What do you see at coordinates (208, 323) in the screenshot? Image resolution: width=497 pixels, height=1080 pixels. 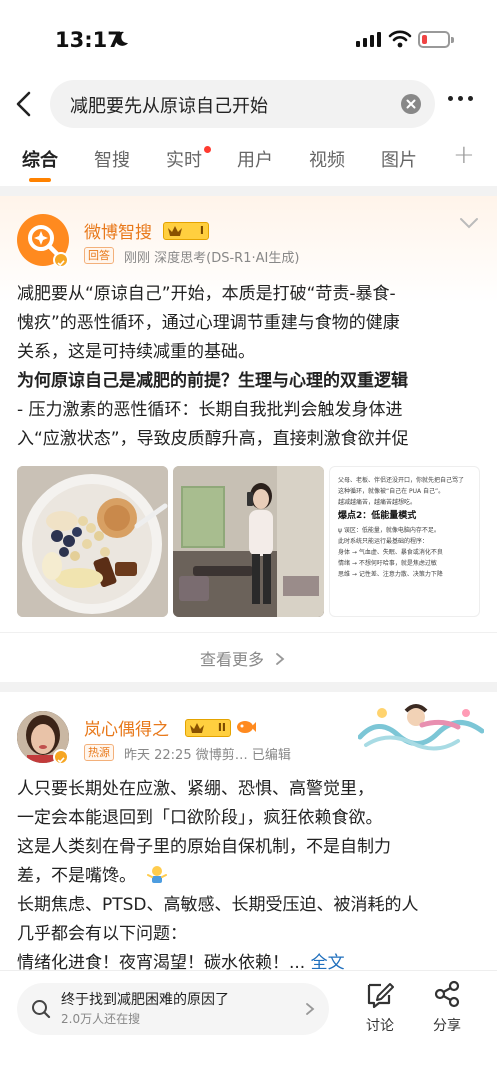 I see `answer-line: 愧疚”的恶性循环，通过心理调节重建与食物的健康` at bounding box center [208, 323].